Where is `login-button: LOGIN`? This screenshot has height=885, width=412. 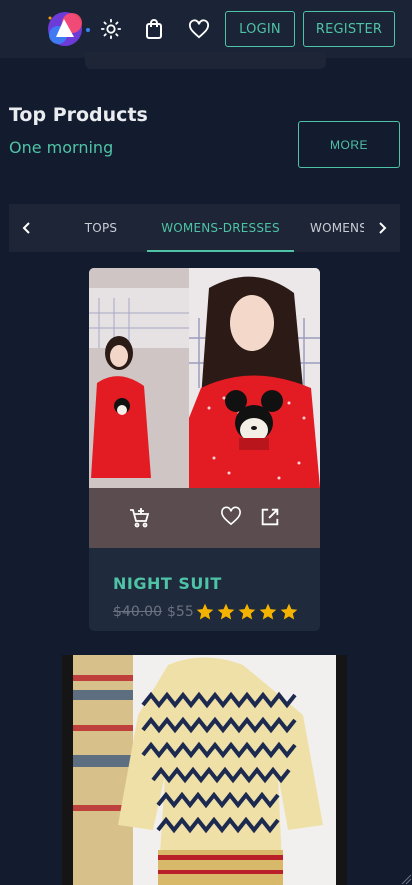
login-button: LOGIN is located at coordinates (260, 29).